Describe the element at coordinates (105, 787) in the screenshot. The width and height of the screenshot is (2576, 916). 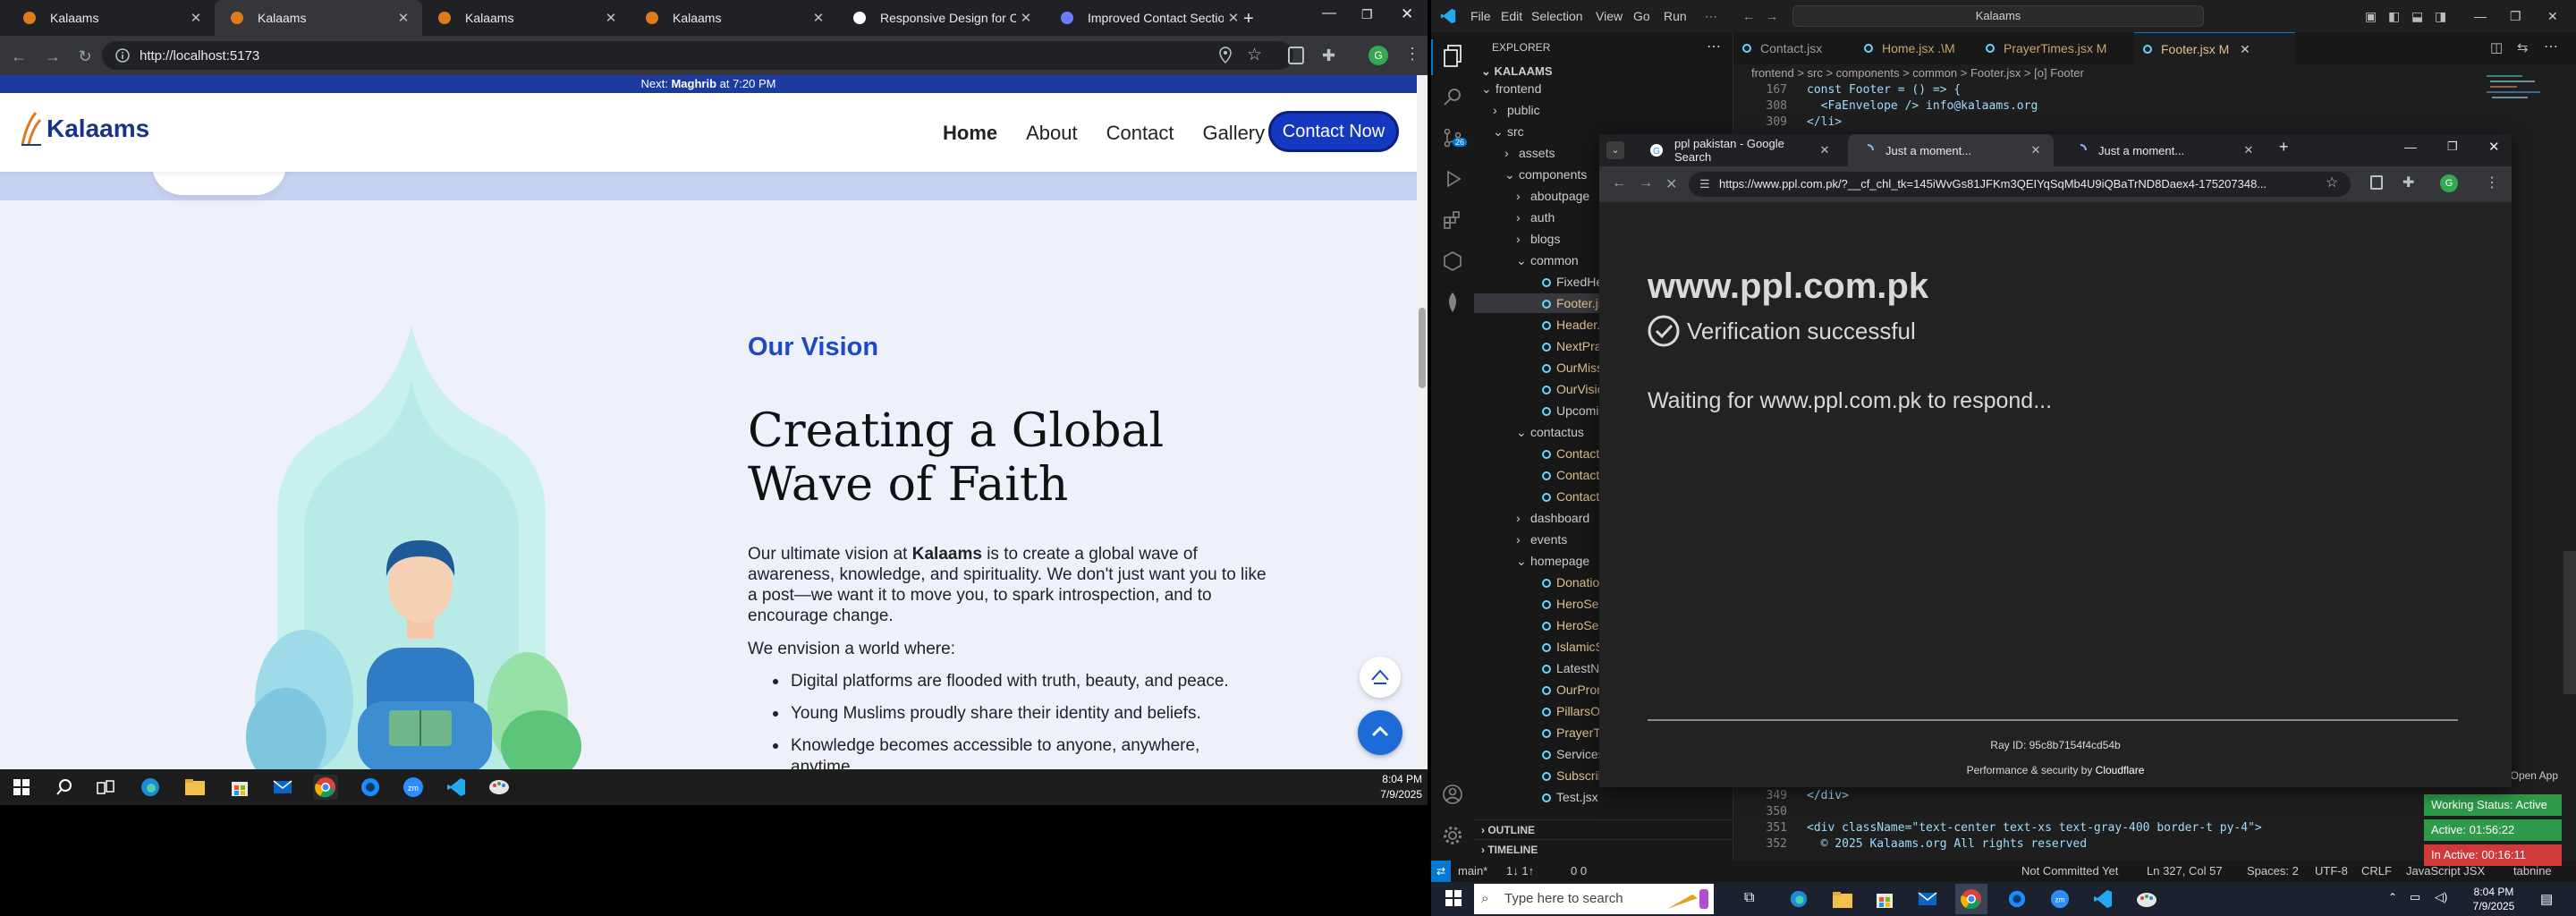
I see `task-view-icon` at that location.